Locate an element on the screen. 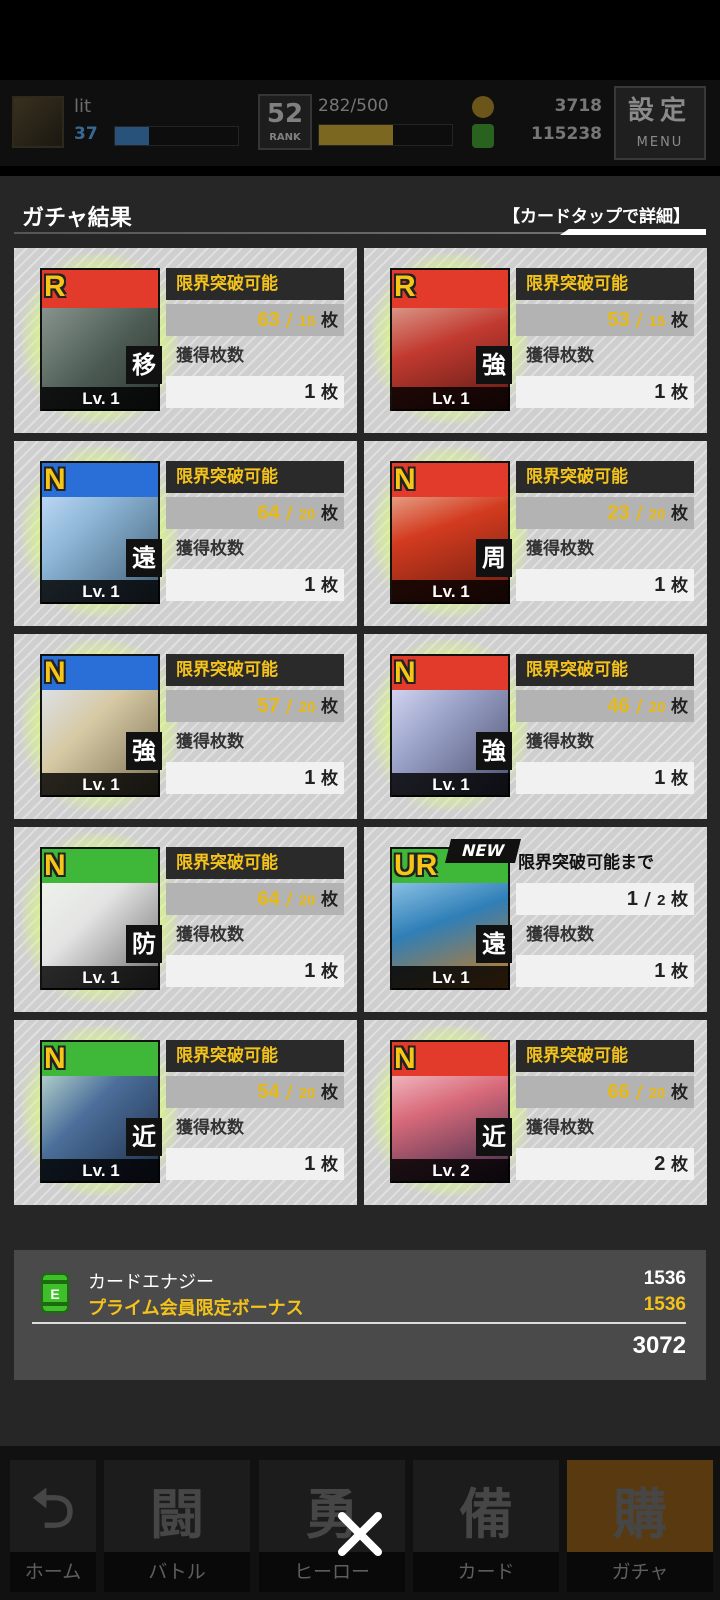 The height and width of the screenshot is (1600, 720). gacha-result-card: R 強 Lv. 1 限界突破可能 53 / 15 枚 獲得枚数 1 枚 is located at coordinates (535, 340).